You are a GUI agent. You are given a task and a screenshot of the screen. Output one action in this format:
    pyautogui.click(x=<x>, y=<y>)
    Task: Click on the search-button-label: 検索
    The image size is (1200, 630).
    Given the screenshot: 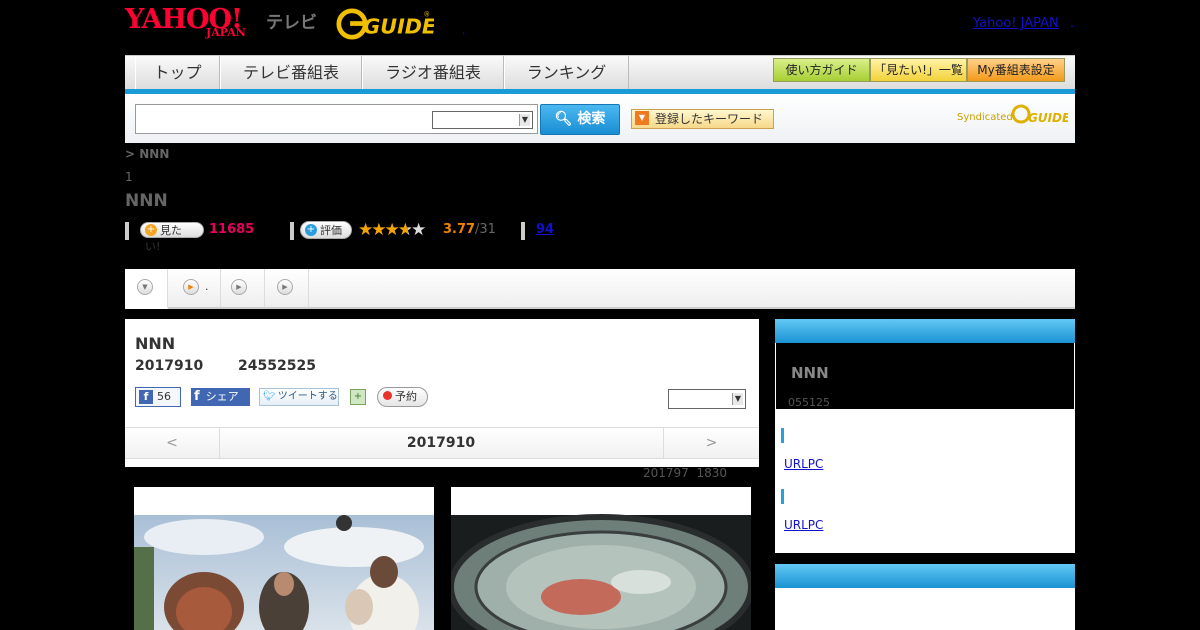 What is the action you would take?
    pyautogui.click(x=591, y=119)
    